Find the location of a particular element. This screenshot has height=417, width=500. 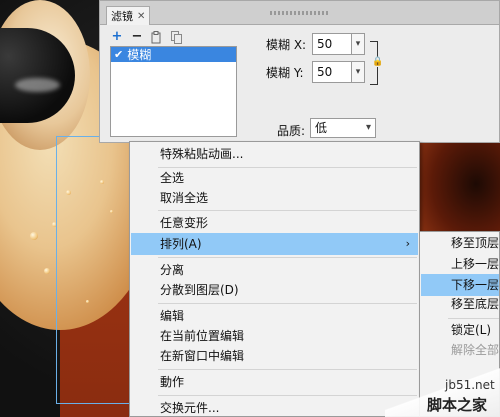

menu-item-deselect-all: 取消全选 is located at coordinates (274, 198).